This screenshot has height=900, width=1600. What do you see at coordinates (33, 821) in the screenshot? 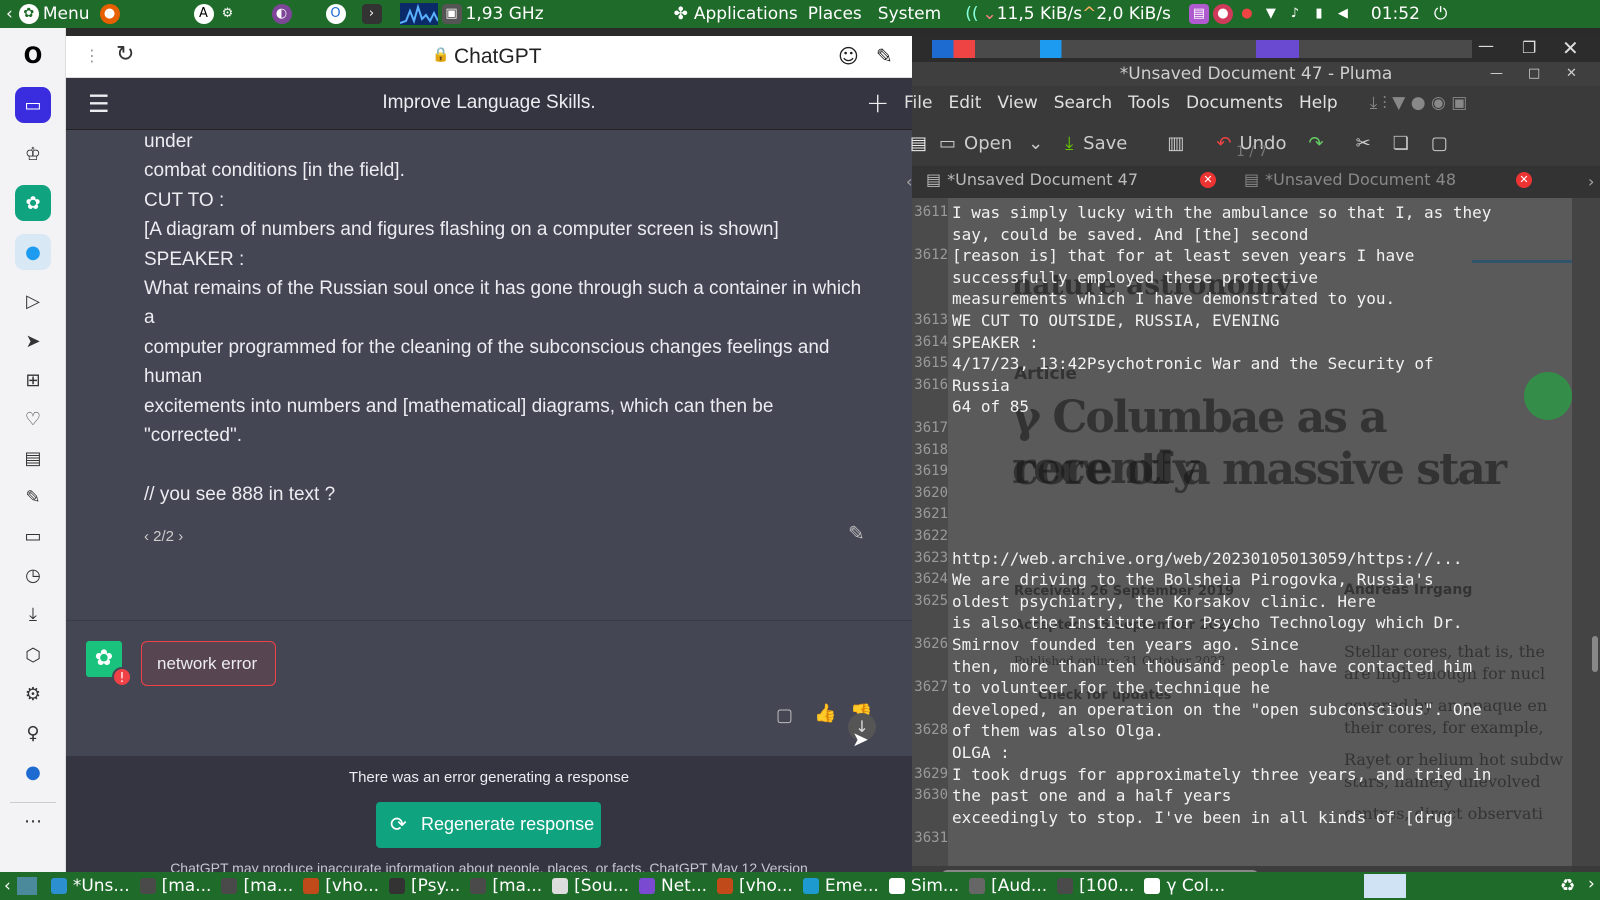
I see `more-icon: ⋯` at bounding box center [33, 821].